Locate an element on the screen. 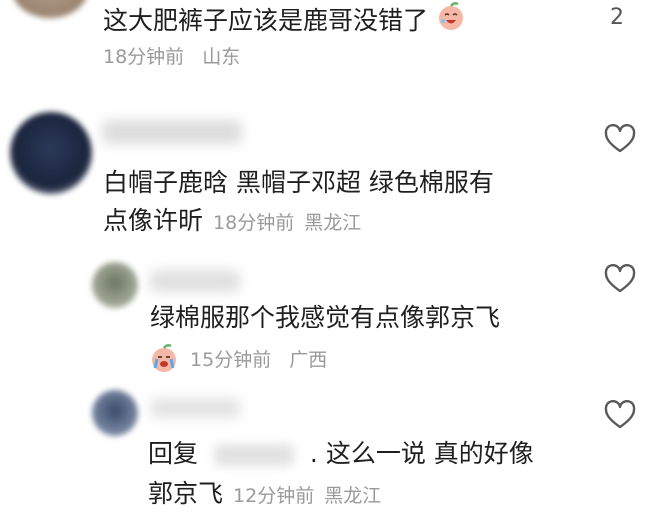  comment-1-body: 这大肥裤子应该是鹿哥没错了 is located at coordinates (266, 20).